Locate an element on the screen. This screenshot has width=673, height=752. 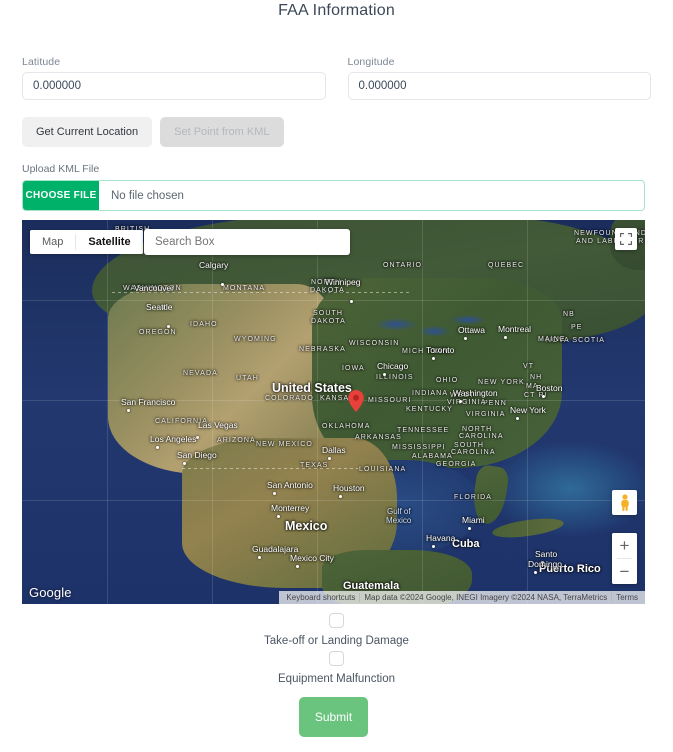
takeoff-landing-damage-group: Take-off or Landing Damage is located at coordinates (336, 629).